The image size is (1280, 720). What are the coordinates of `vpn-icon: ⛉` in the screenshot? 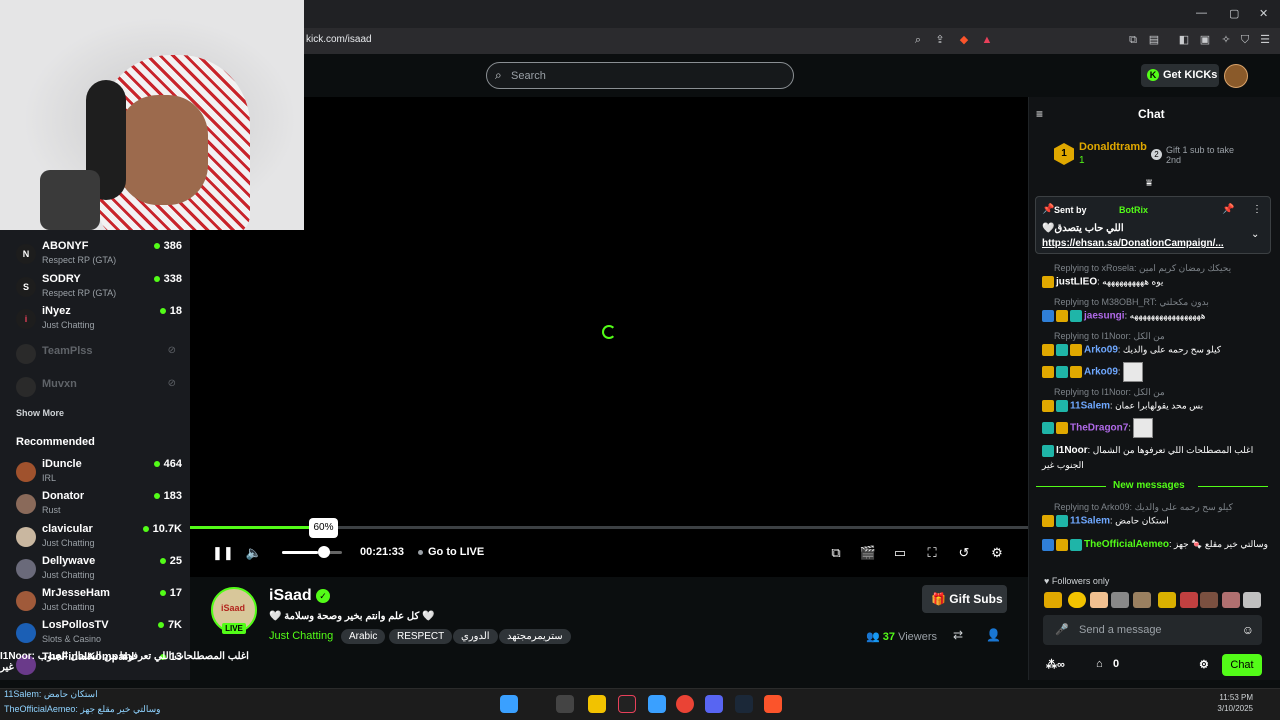 It's located at (1245, 40).